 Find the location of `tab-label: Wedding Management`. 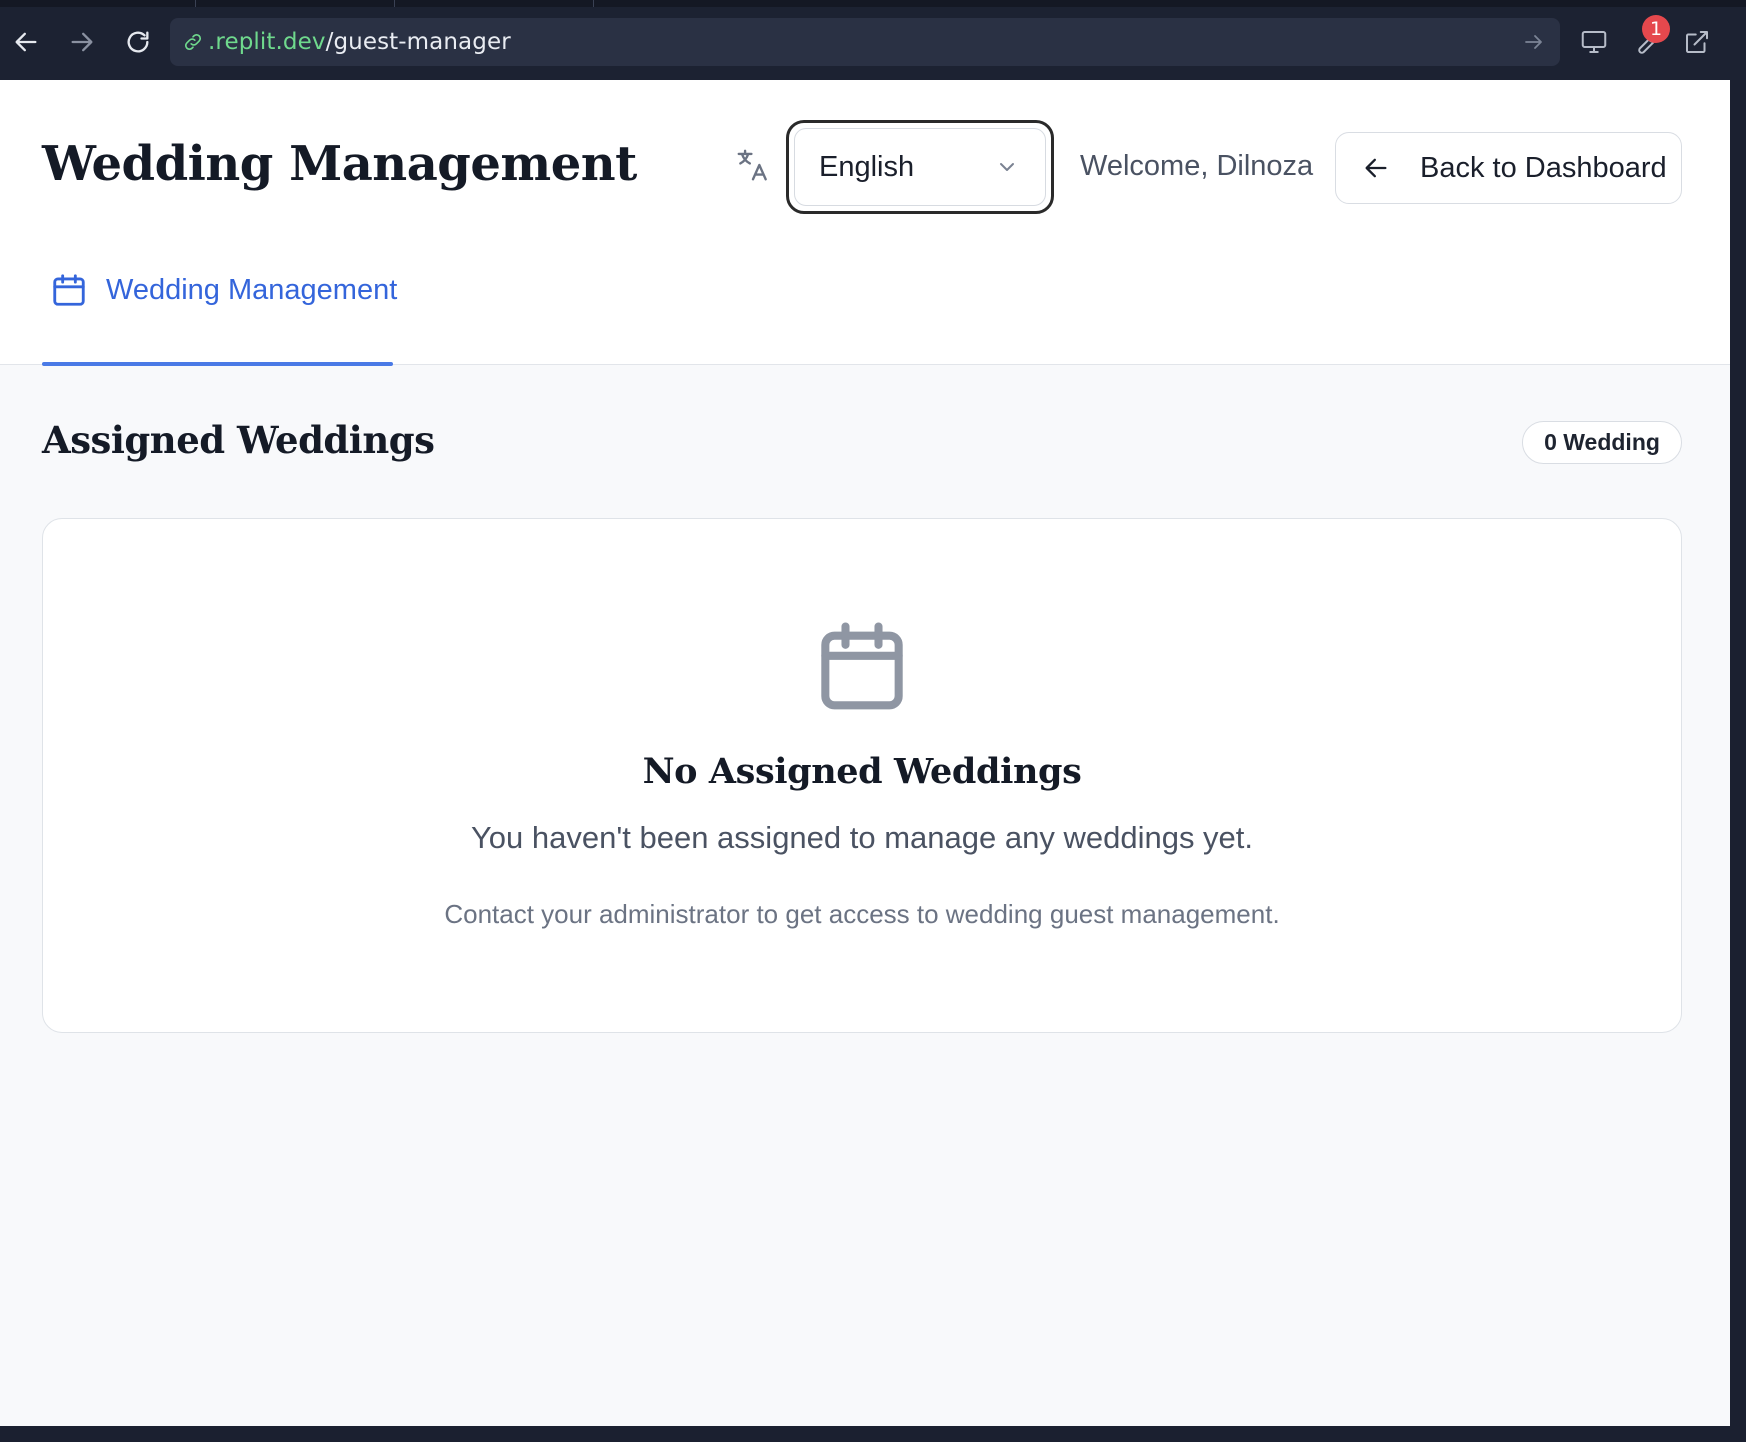

tab-label: Wedding Management is located at coordinates (252, 290).